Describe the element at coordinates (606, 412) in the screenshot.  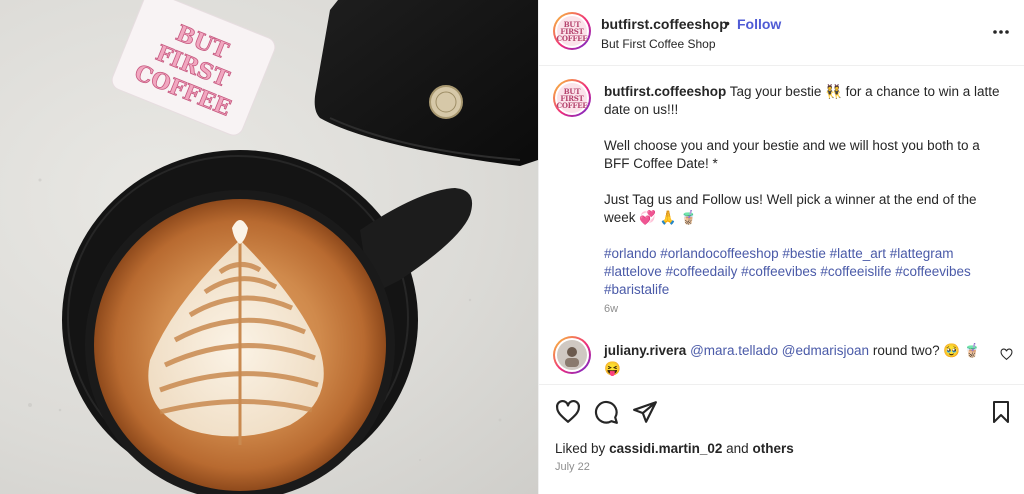
I see `comment-icon` at that location.